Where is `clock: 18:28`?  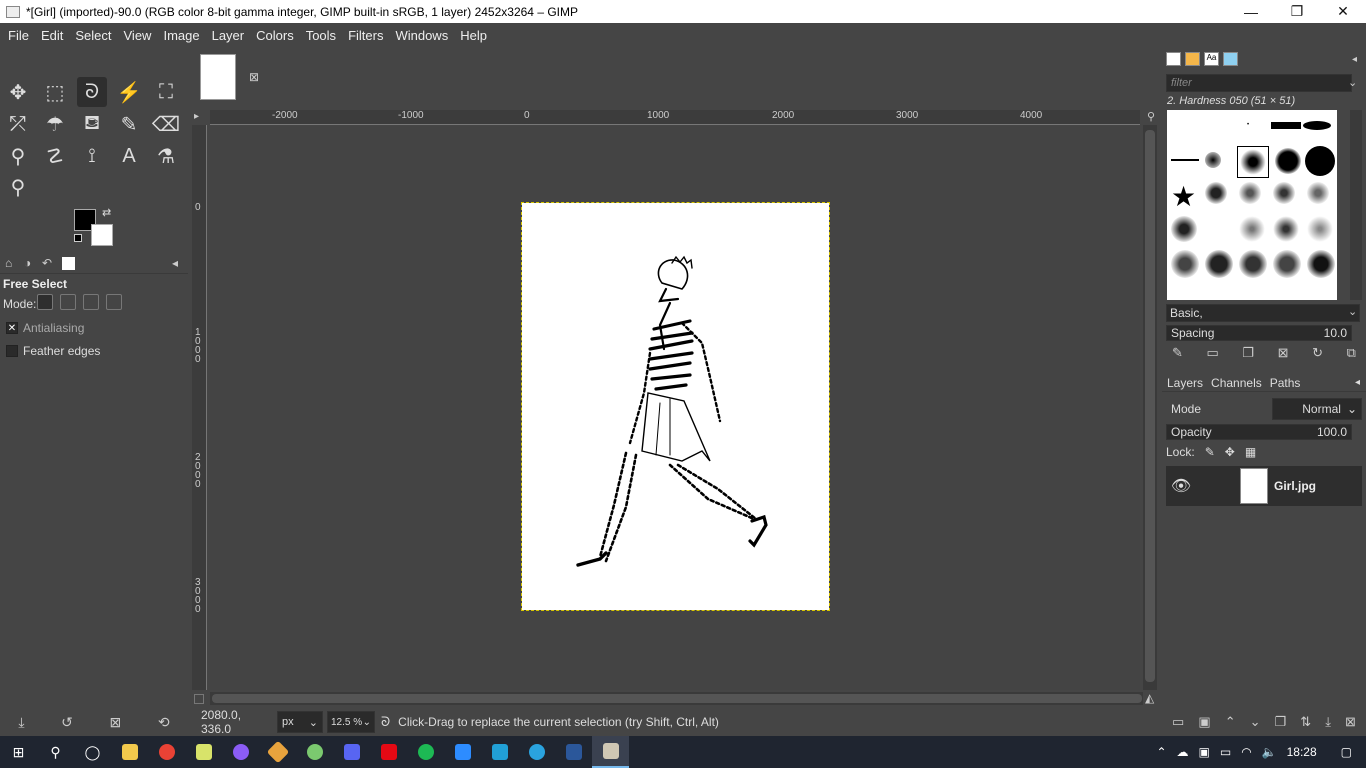
clock: 18:28 is located at coordinates (1302, 752).